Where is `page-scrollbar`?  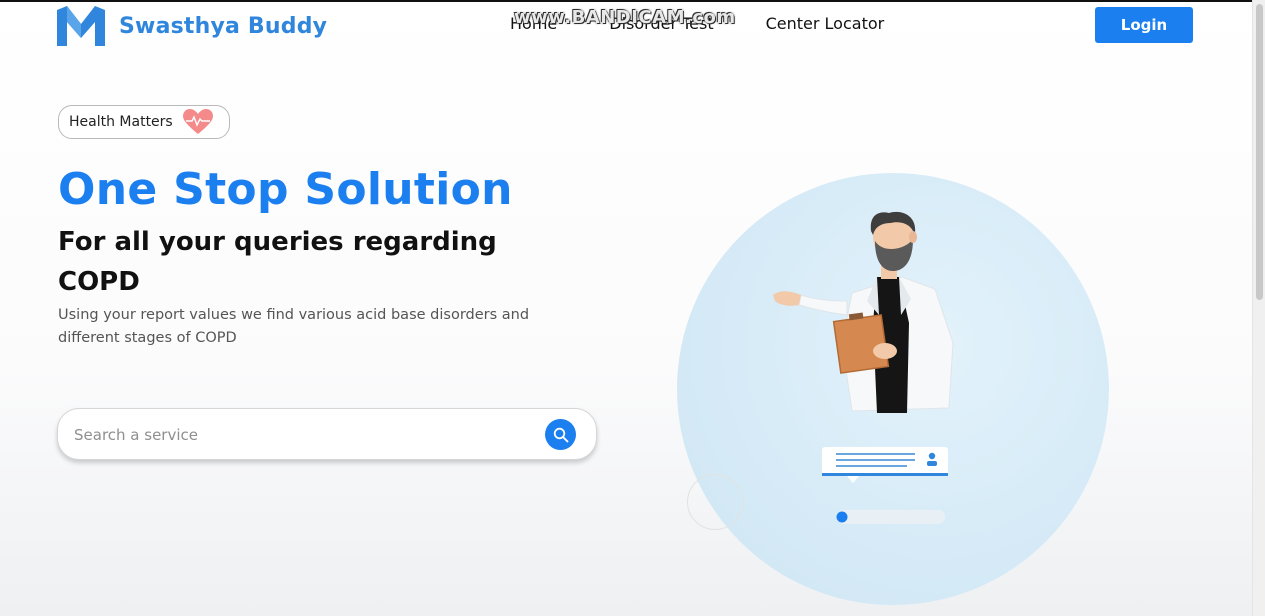
page-scrollbar is located at coordinates (1258, 308).